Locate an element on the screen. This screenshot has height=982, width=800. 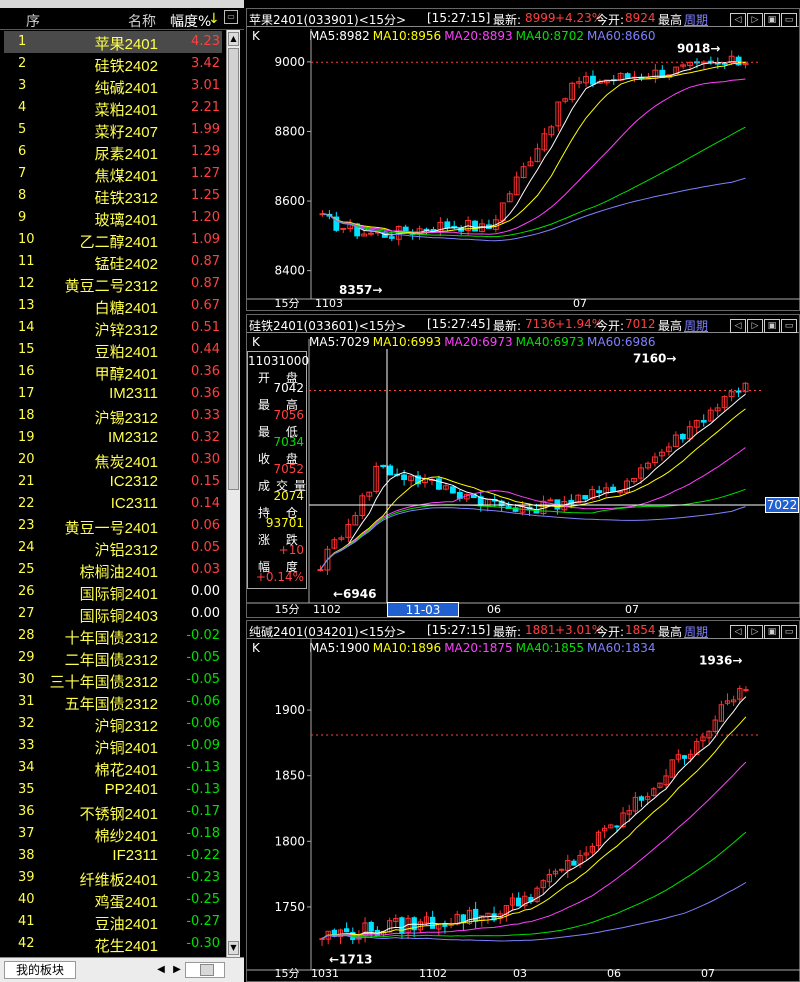
ranking-row: 16 甲醇2401 0.36 is located at coordinates (113, 372).